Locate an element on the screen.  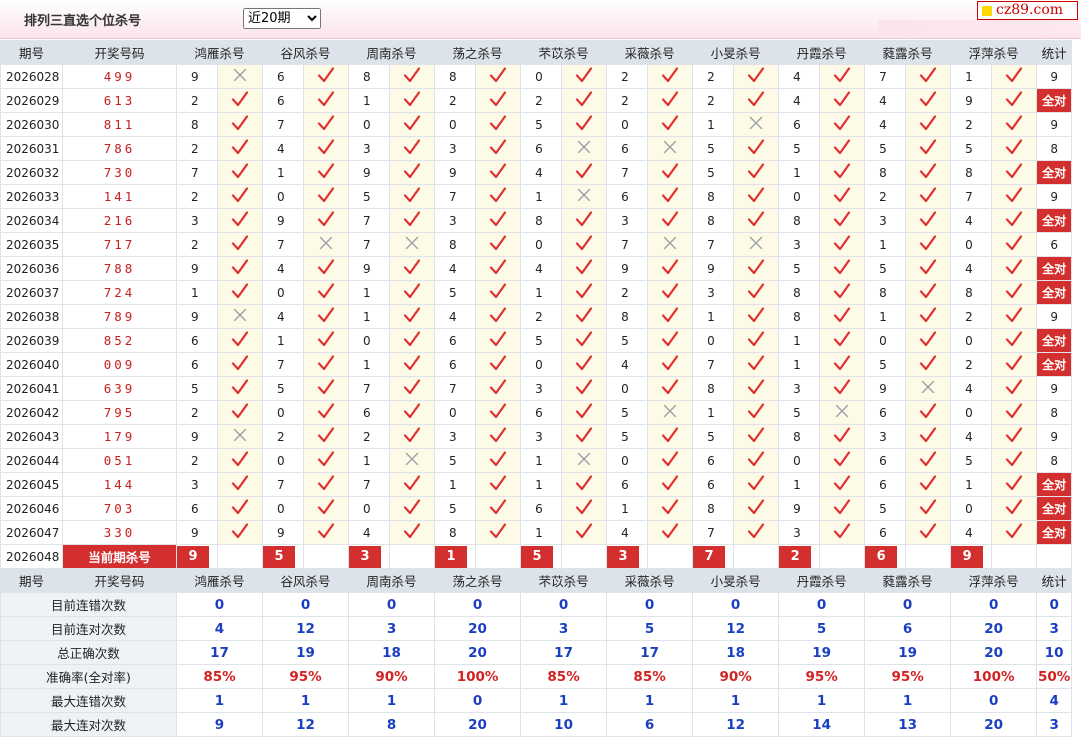
table-row: 2026039 852 6 1 0 6 5 5 0 1 0 0 全对 is located at coordinates (536, 340).